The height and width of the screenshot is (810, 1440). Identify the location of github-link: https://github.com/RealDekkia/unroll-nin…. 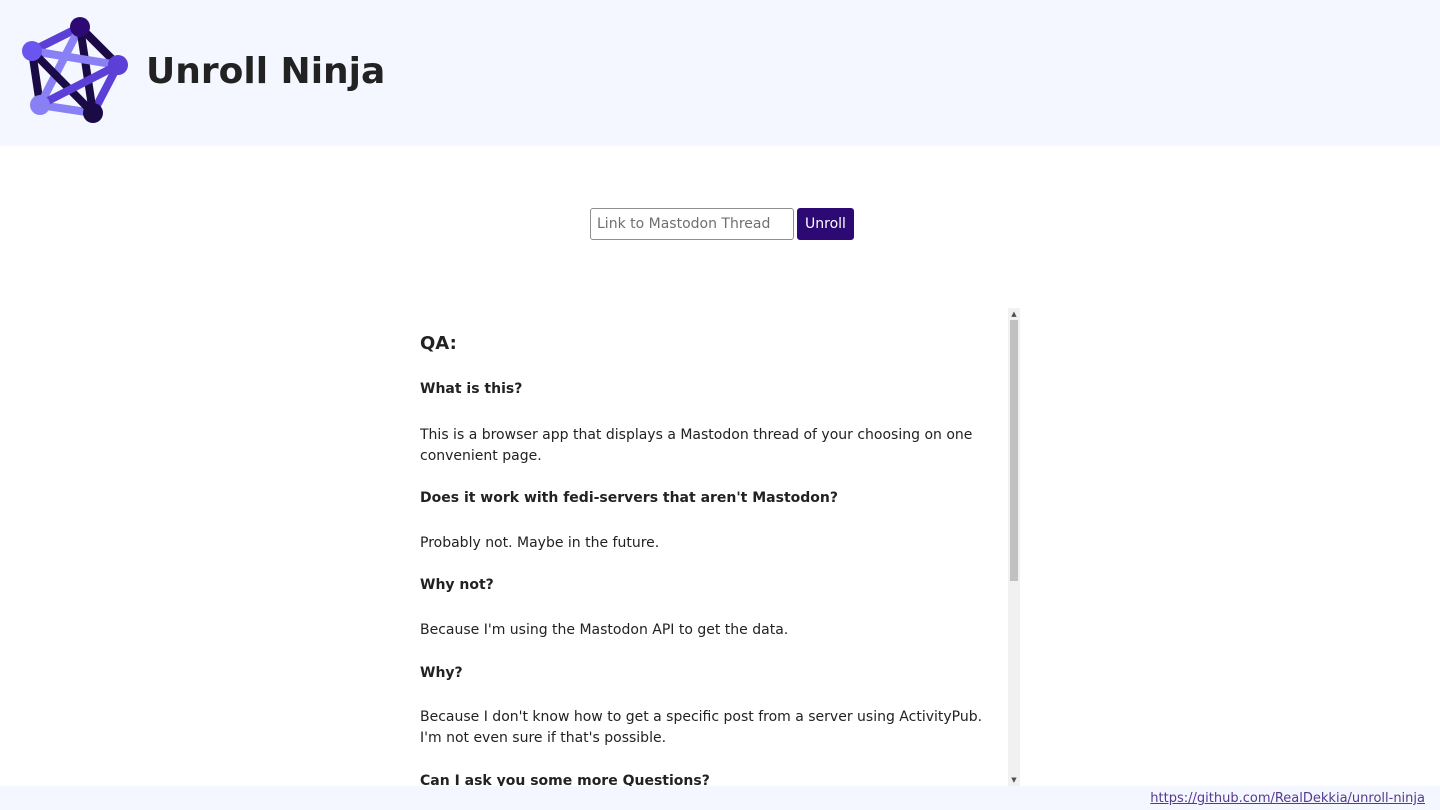
(1287, 799).